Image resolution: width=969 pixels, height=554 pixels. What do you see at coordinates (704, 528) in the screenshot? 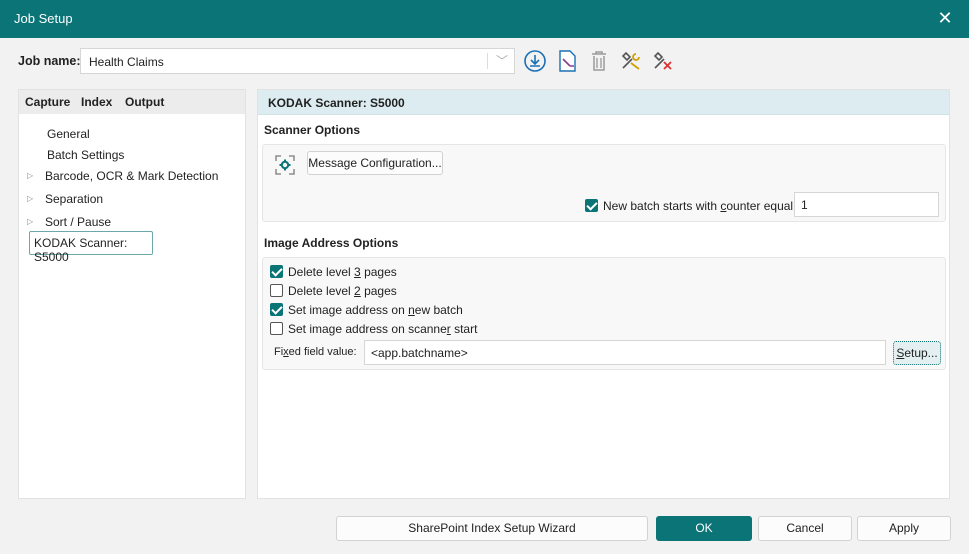
I see `ok-button: OK` at bounding box center [704, 528].